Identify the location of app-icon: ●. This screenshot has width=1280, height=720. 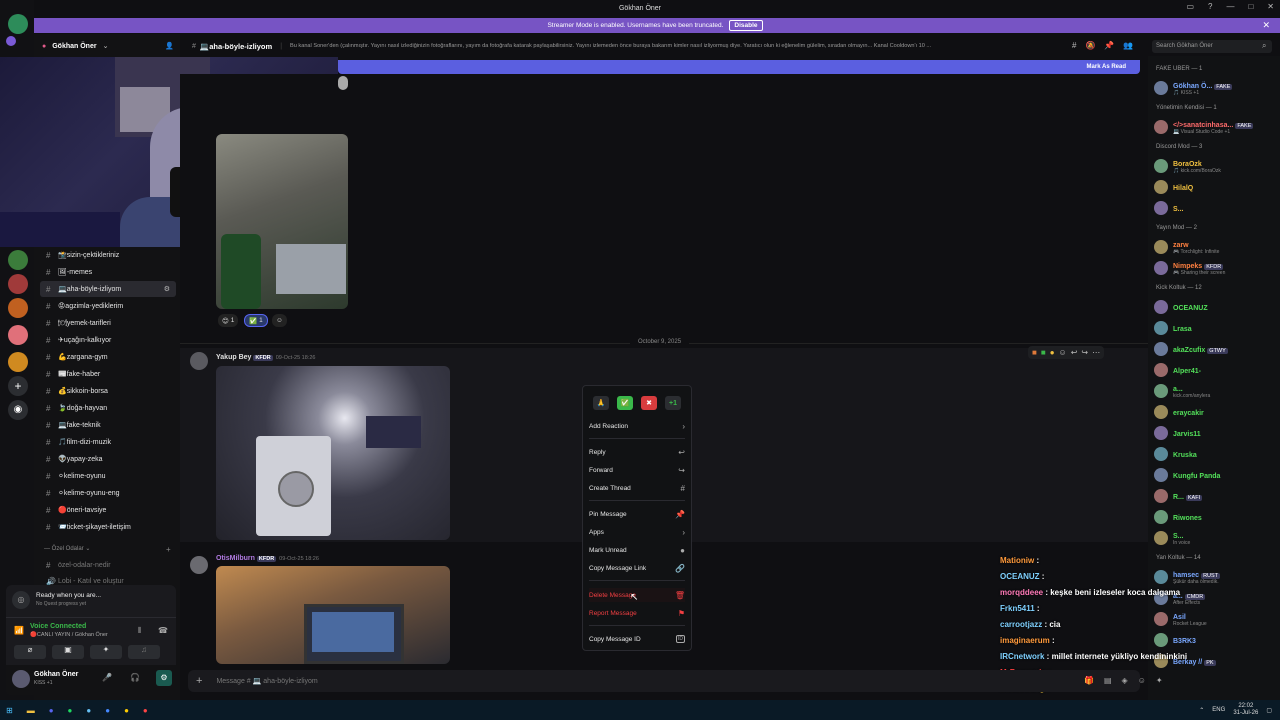
(107, 710).